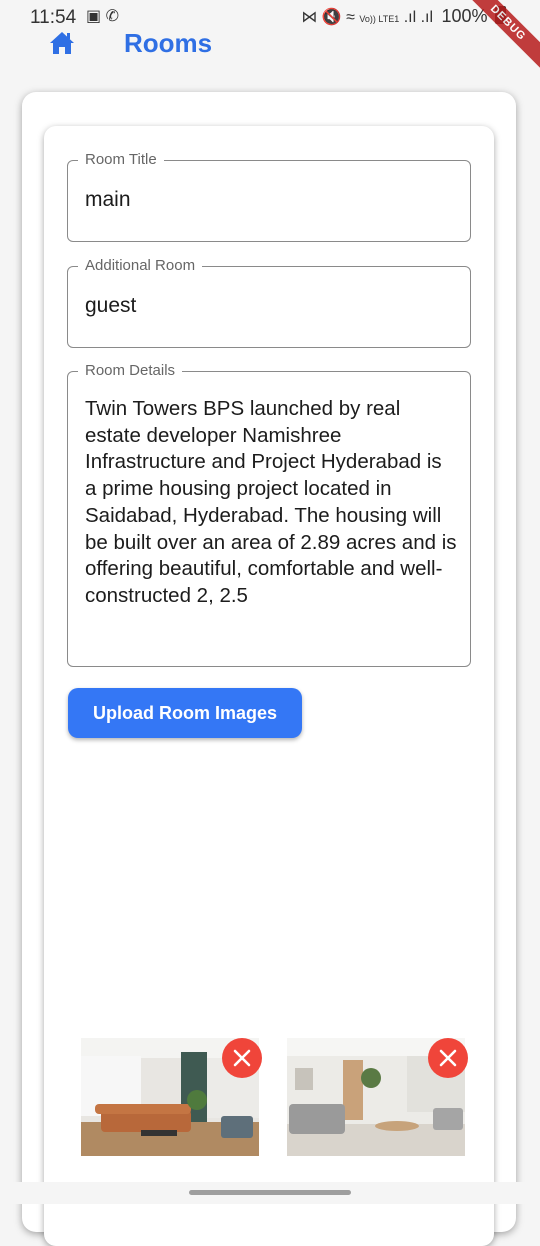  Describe the element at coordinates (418, 17) in the screenshot. I see `signal-icon: .ıl .ıl` at that location.